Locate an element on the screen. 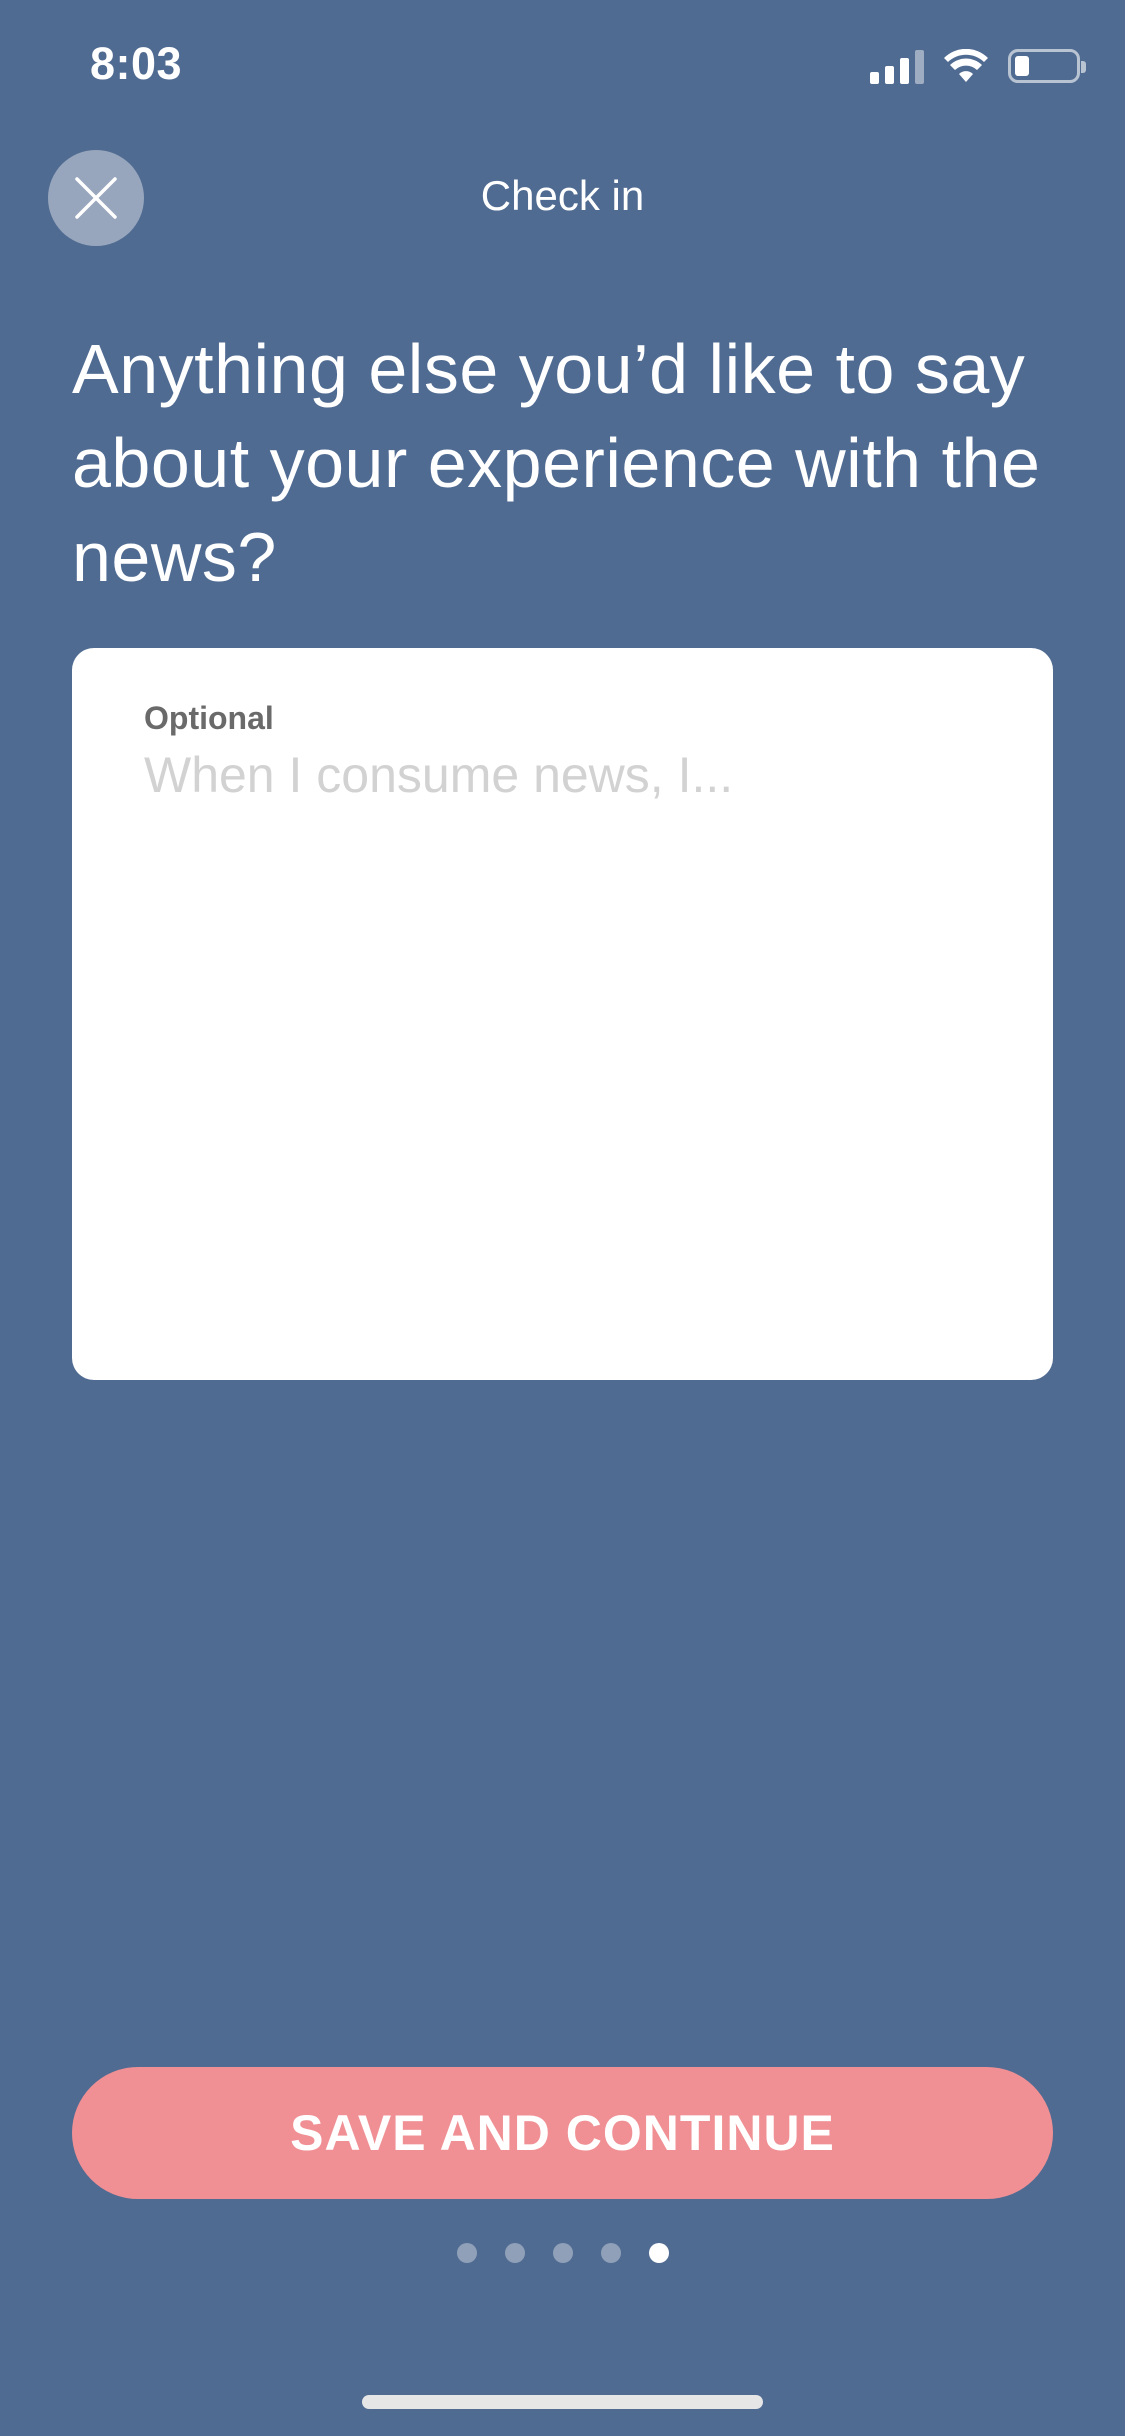 This screenshot has height=2436, width=1125. pagination-dots is located at coordinates (562, 2253).